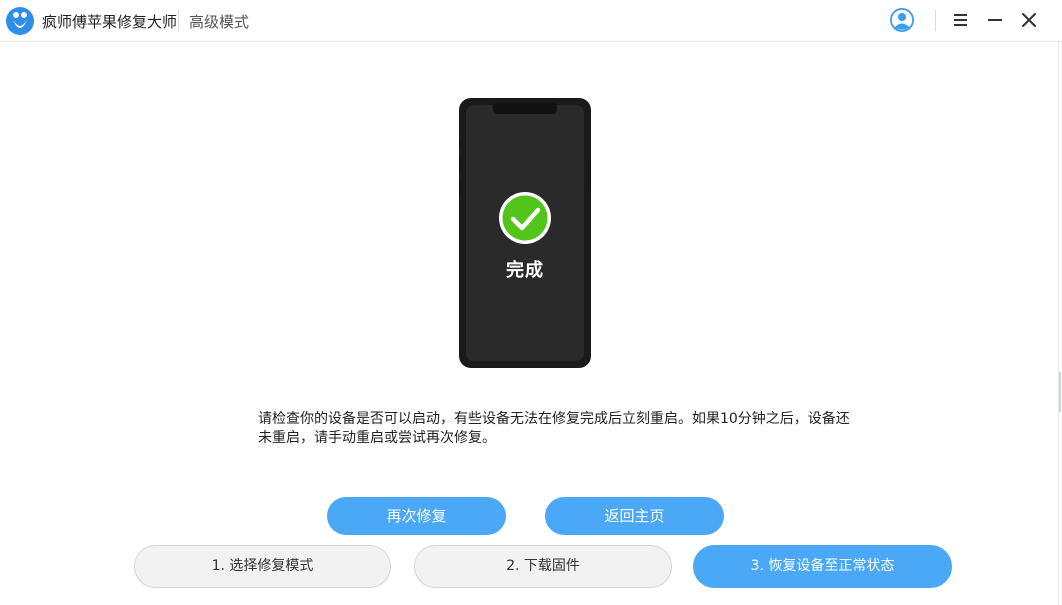 The width and height of the screenshot is (1062, 605). What do you see at coordinates (543, 566) in the screenshot?
I see `step-download-firmware: 2. 下载固件` at bounding box center [543, 566].